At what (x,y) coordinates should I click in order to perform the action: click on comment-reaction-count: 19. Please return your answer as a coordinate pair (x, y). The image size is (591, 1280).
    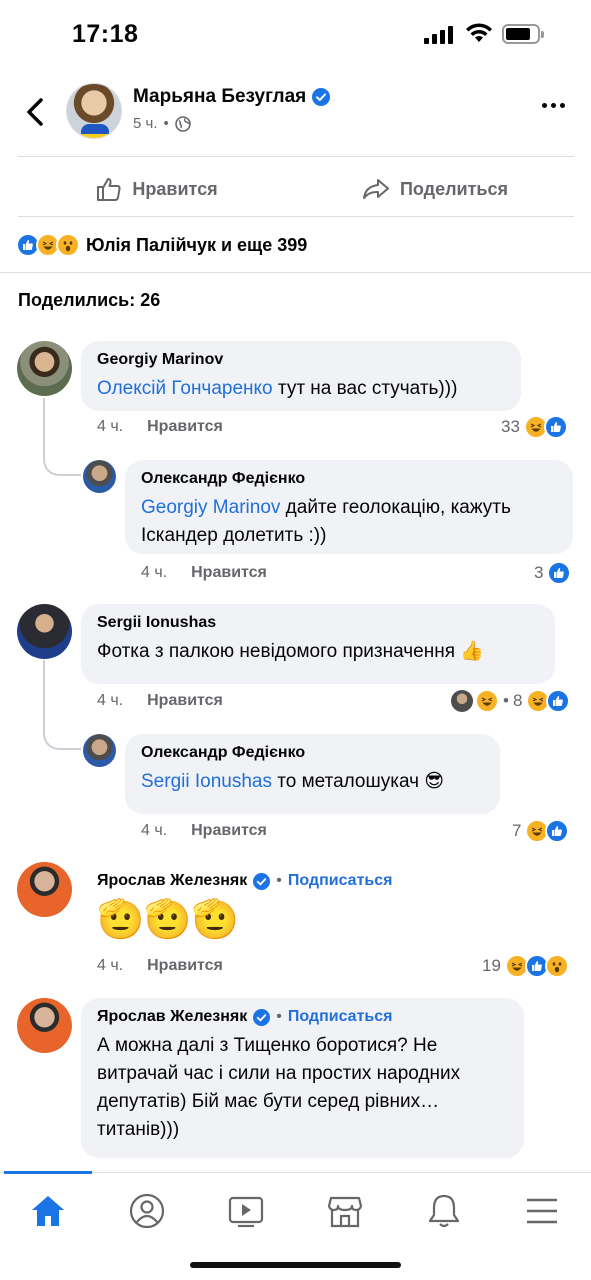
    Looking at the image, I should click on (525, 966).